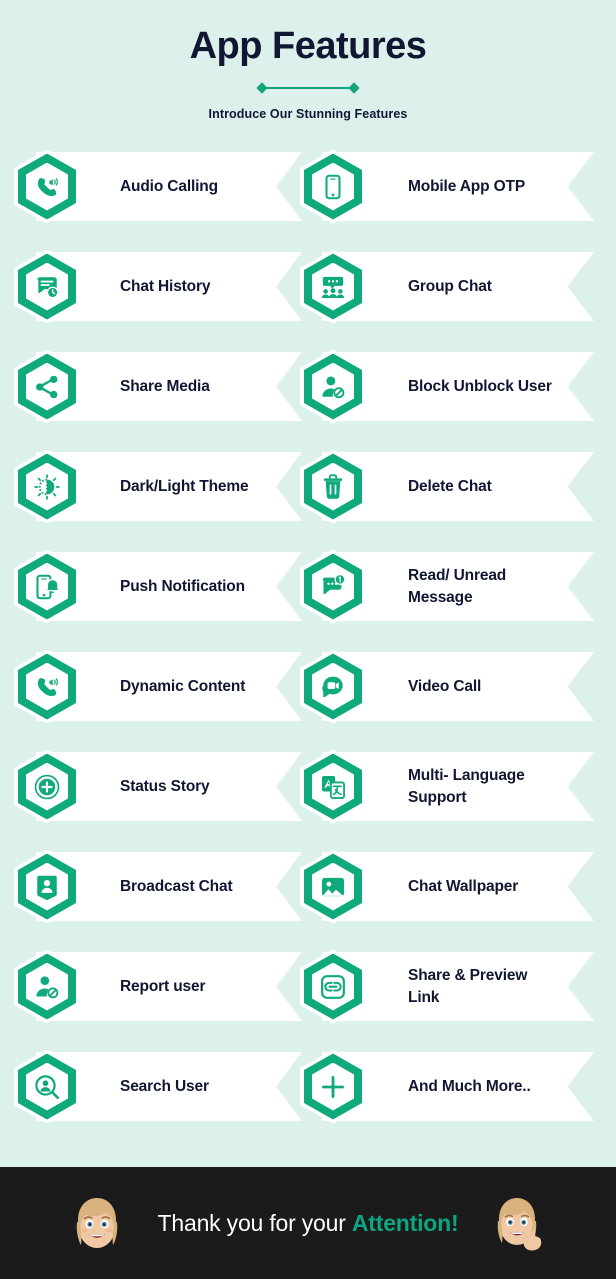  I want to click on feature-row: Dark/Light Theme Delete Chat, so click(308, 500).